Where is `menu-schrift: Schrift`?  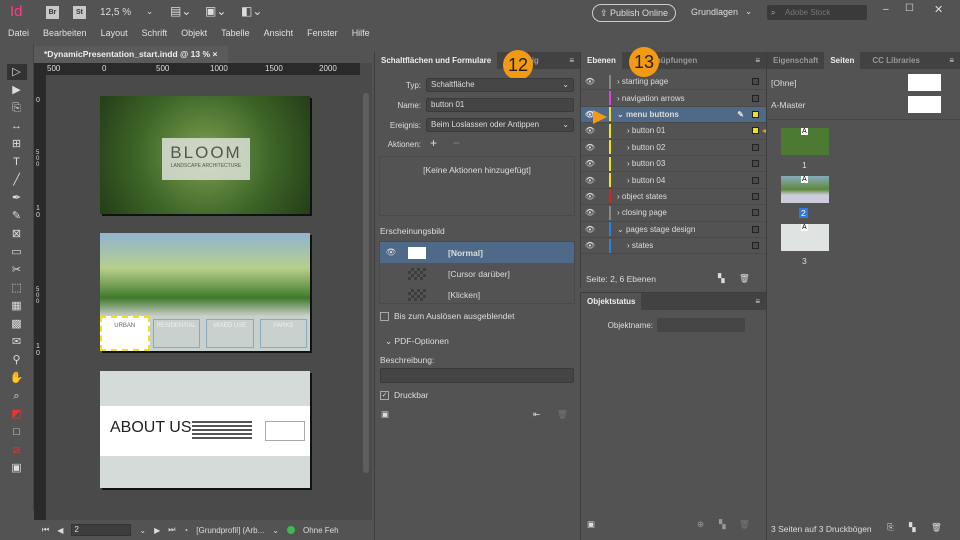
menu-schrift: Schrift is located at coordinates (155, 33).